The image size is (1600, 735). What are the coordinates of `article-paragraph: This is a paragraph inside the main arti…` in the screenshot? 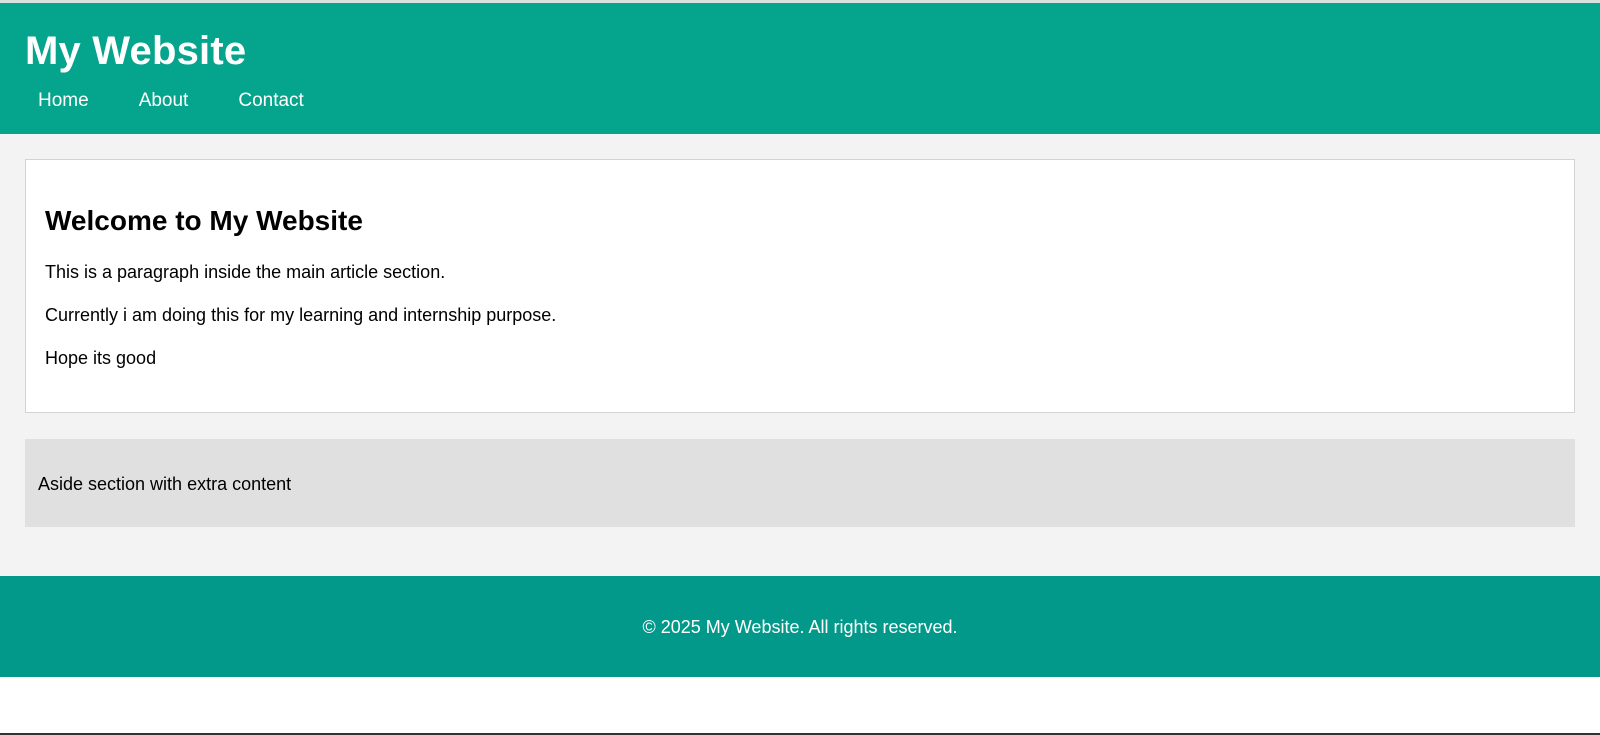 It's located at (245, 272).